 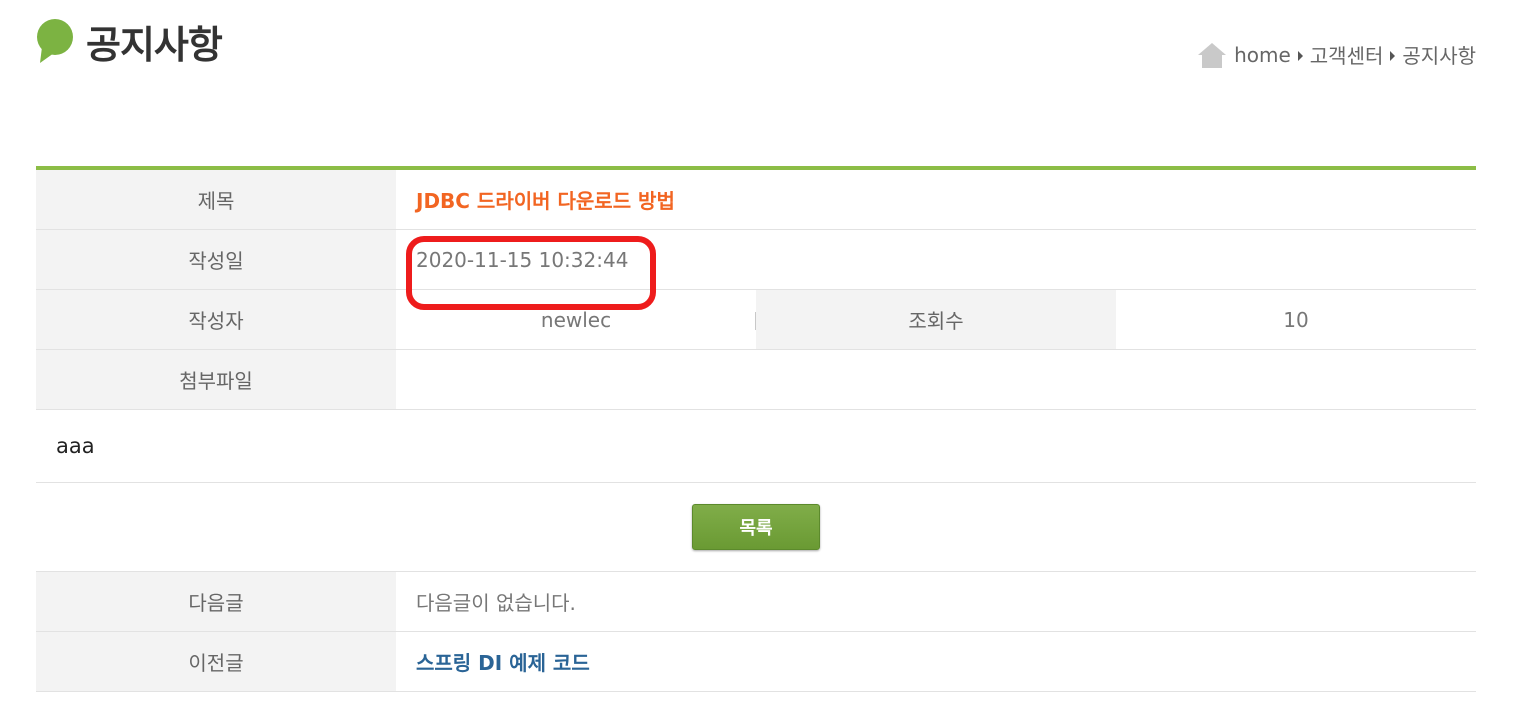 I want to click on prev-post-label: 이전글, so click(x=216, y=661).